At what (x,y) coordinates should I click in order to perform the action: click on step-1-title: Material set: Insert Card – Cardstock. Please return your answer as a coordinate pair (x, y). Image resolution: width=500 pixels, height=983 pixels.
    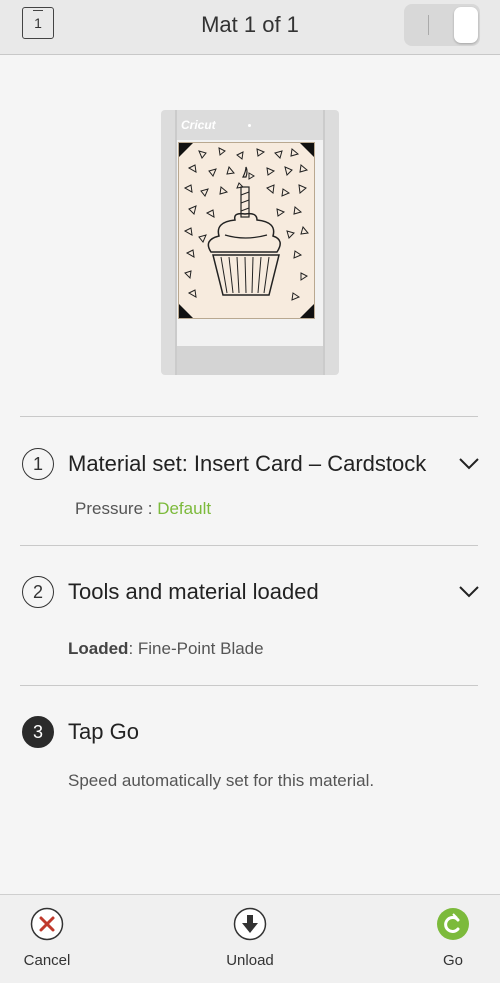
    Looking at the image, I should click on (247, 464).